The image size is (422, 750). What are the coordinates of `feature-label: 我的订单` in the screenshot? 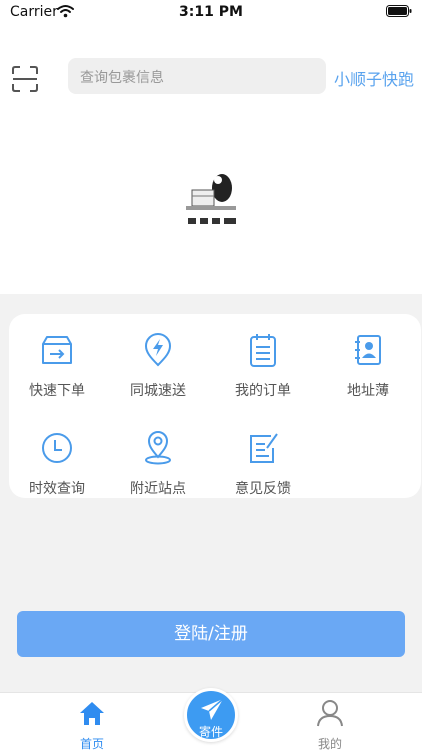 It's located at (263, 391).